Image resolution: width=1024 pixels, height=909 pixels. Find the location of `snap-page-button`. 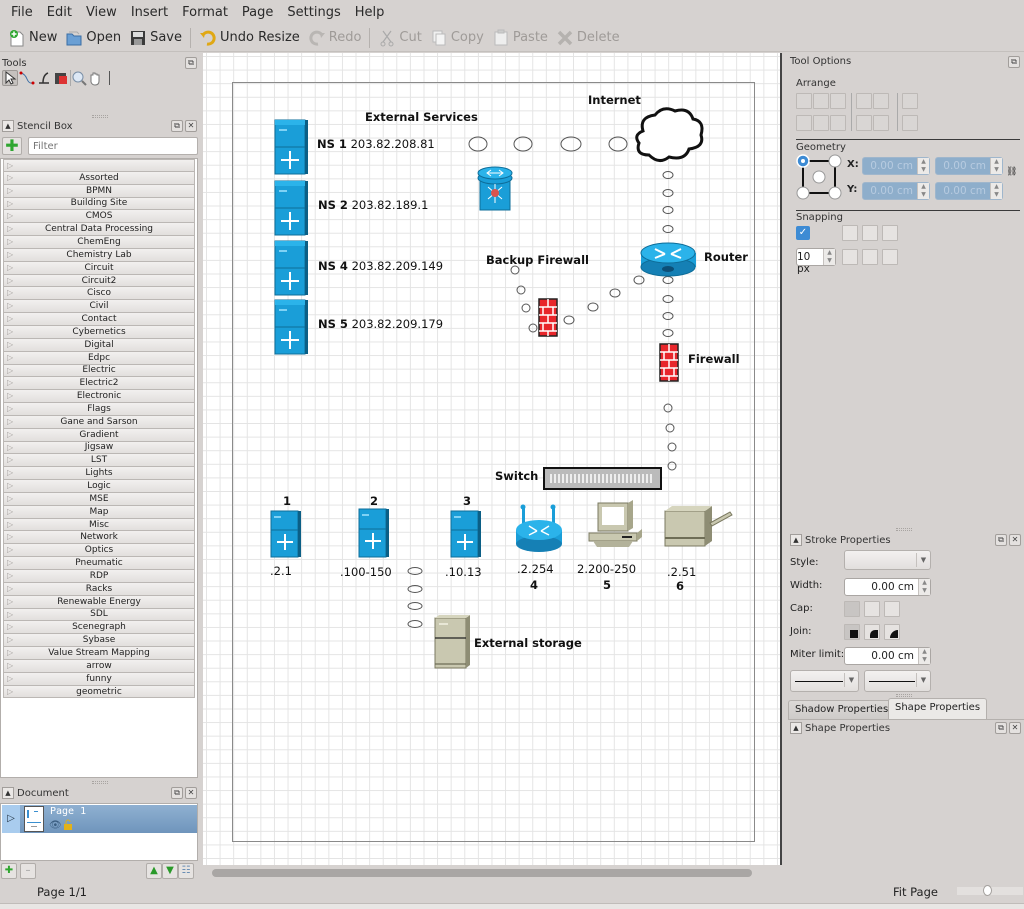

snap-page-button is located at coordinates (850, 257).